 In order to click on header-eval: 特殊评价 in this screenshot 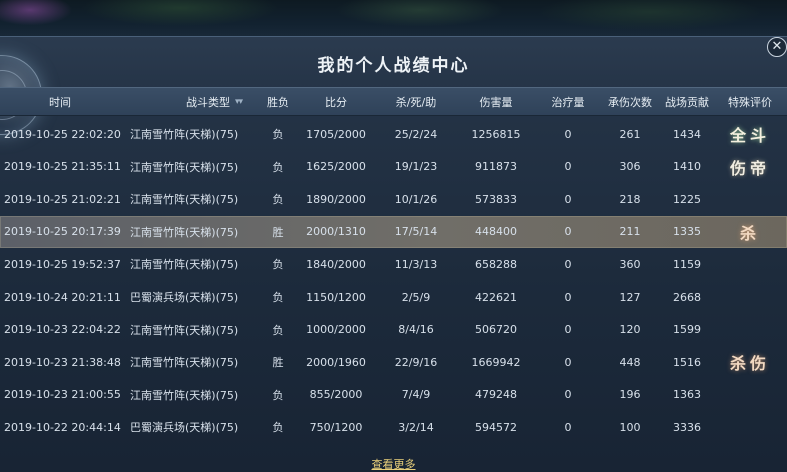, I will do `click(750, 102)`.